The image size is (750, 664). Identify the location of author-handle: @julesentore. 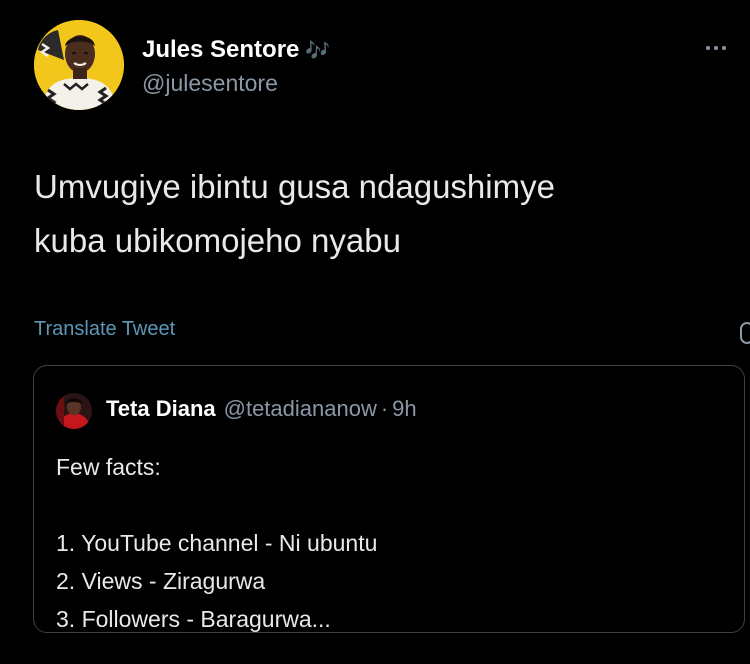
(210, 83).